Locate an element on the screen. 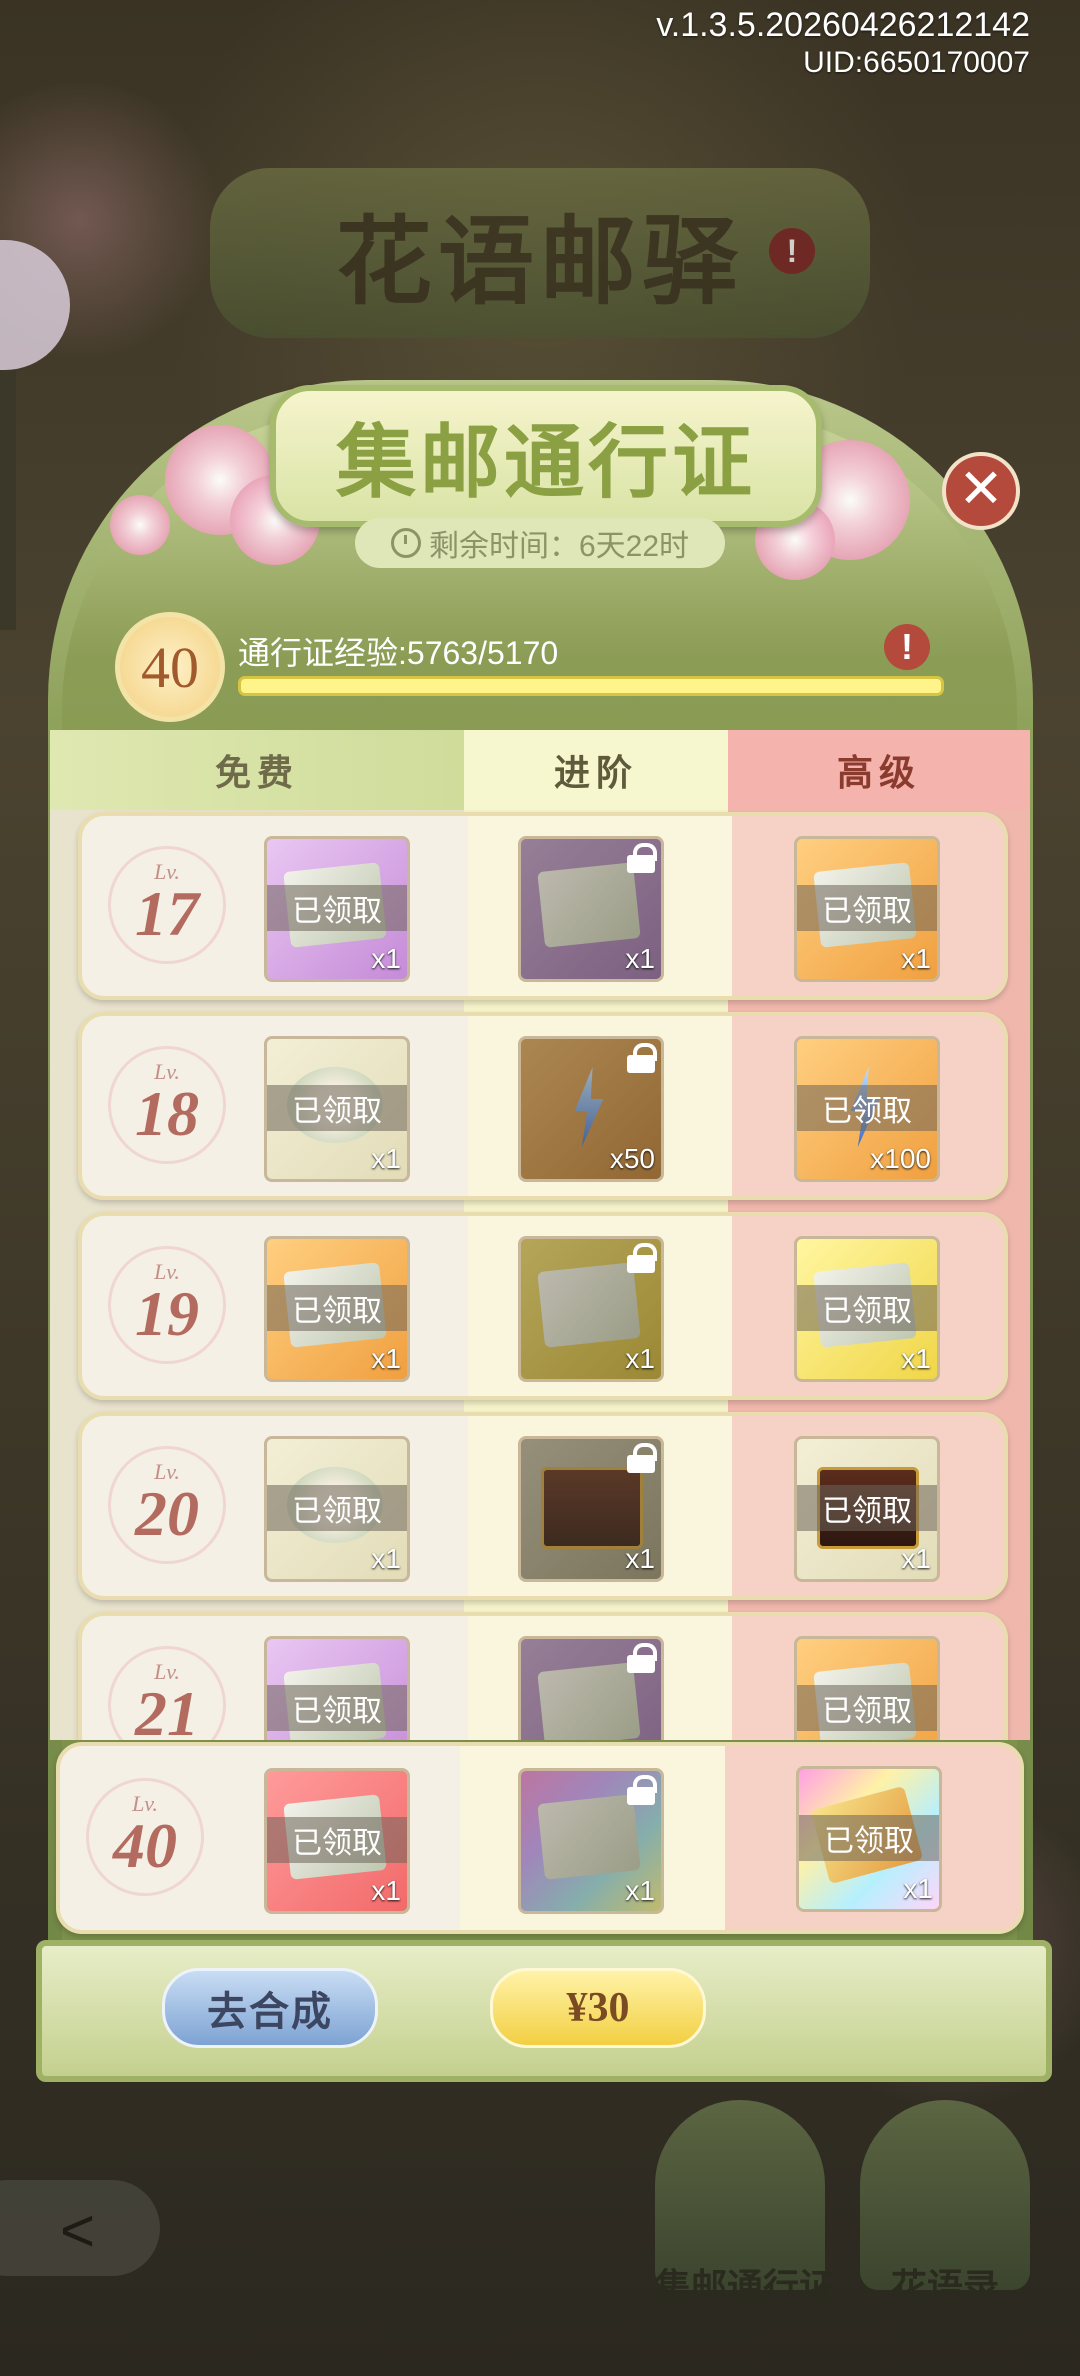  pass-level-badge: 40 is located at coordinates (170, 667).